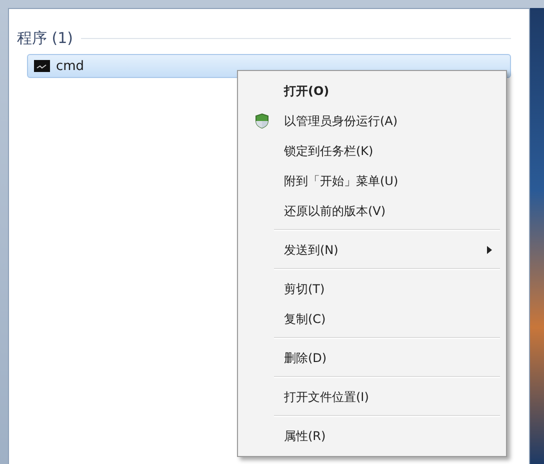  What do you see at coordinates (372, 397) in the screenshot?
I see `menu-item: 打开文件位置(I)` at bounding box center [372, 397].